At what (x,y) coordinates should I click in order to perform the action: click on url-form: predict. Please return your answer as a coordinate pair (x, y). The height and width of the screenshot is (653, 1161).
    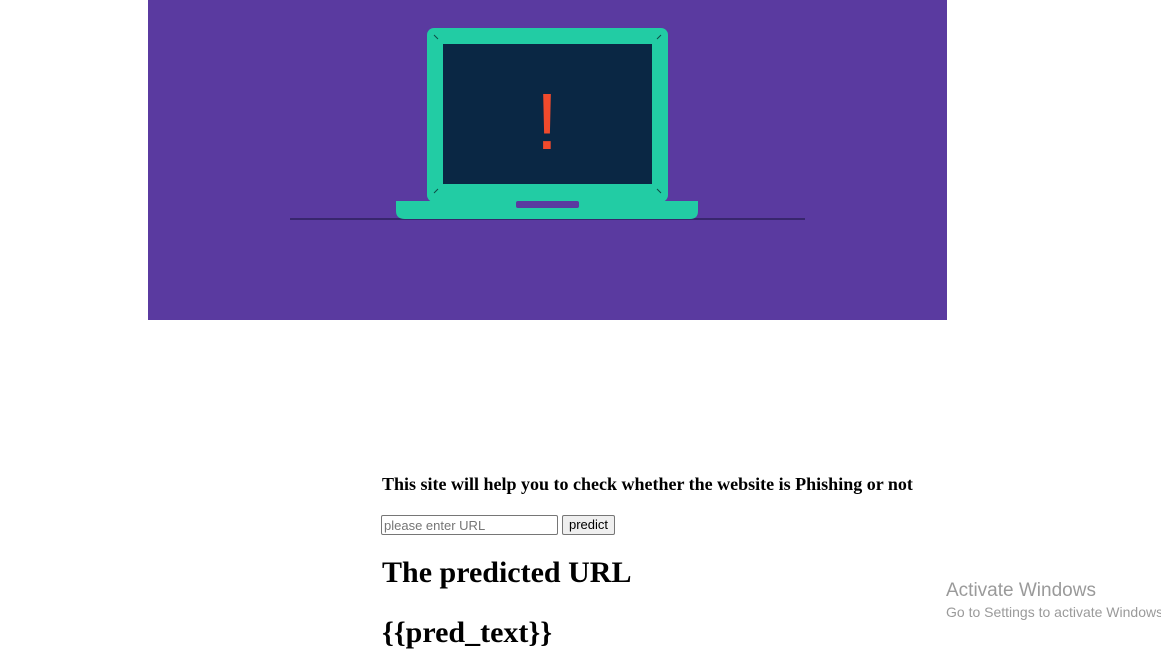
    Looking at the image, I should click on (498, 525).